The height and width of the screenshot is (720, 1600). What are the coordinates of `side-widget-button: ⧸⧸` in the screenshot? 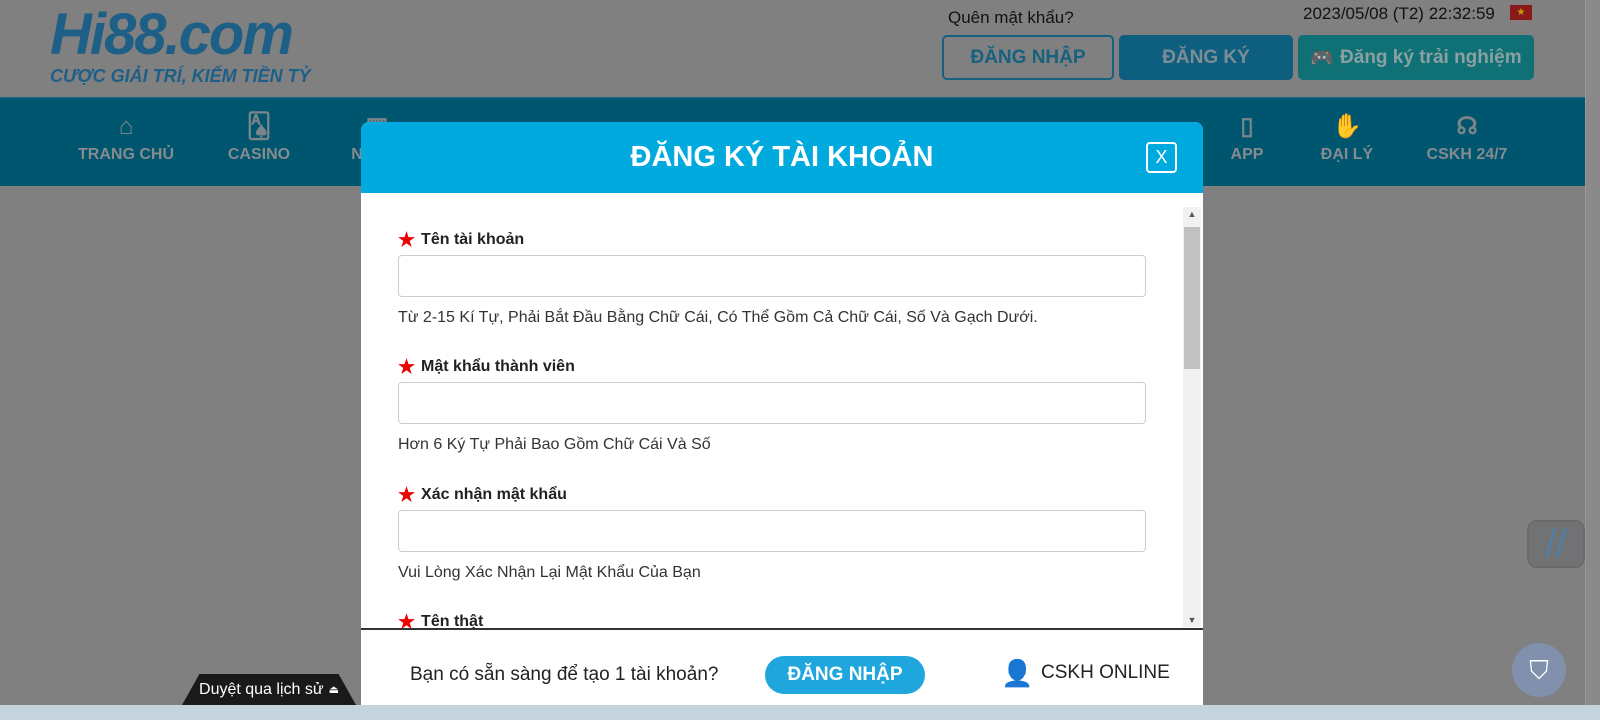 It's located at (1556, 544).